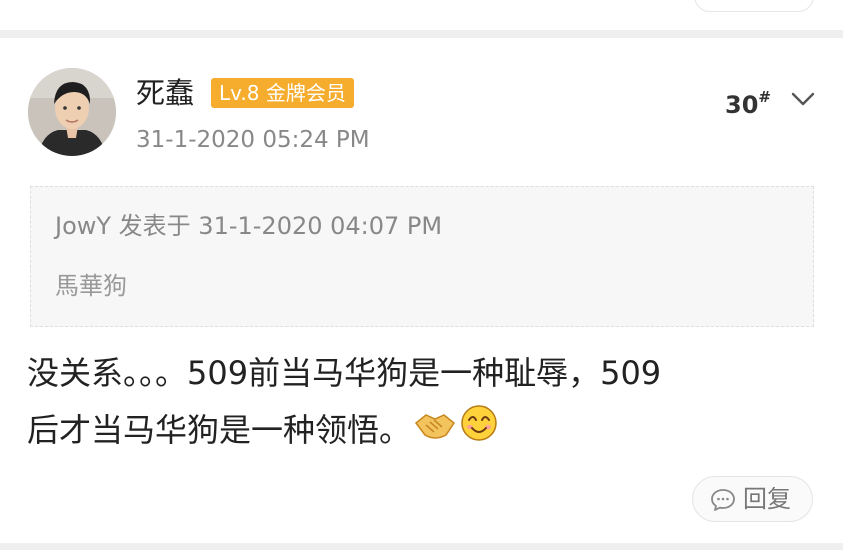  I want to click on floor-number: 30#, so click(748, 102).